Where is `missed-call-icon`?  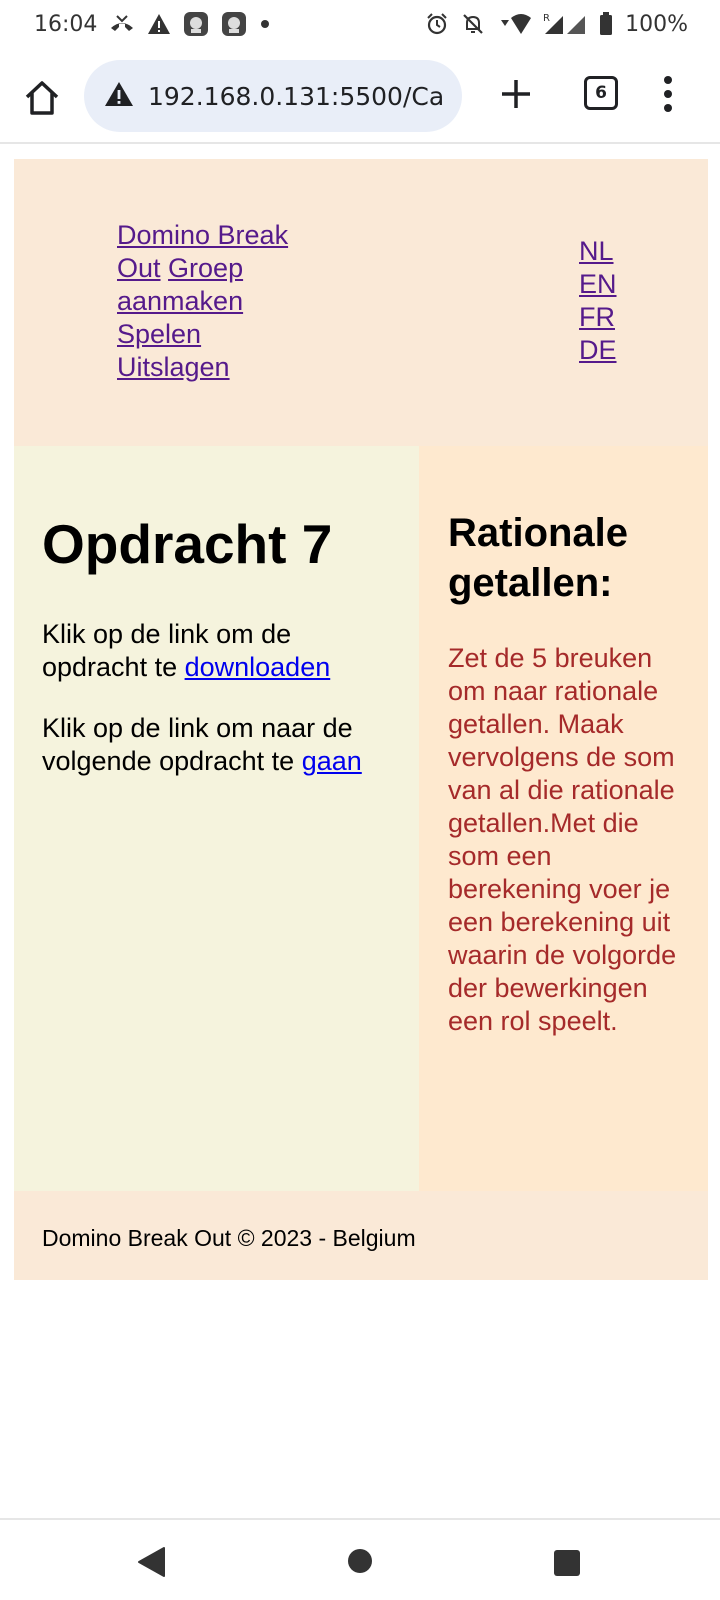 missed-call-icon is located at coordinates (122, 24).